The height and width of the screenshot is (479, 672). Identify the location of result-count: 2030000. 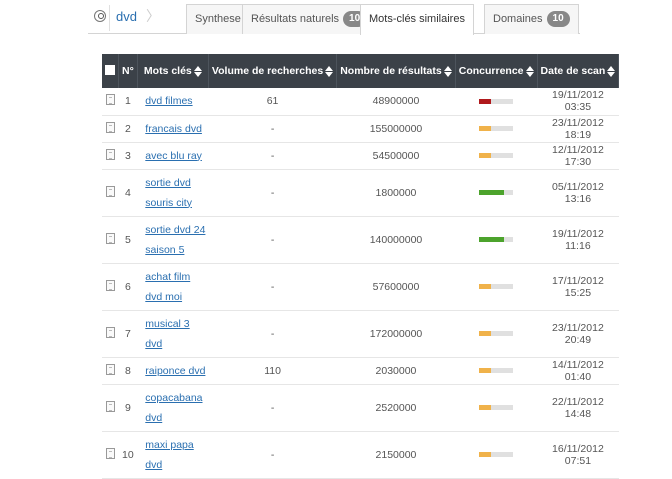
(396, 371).